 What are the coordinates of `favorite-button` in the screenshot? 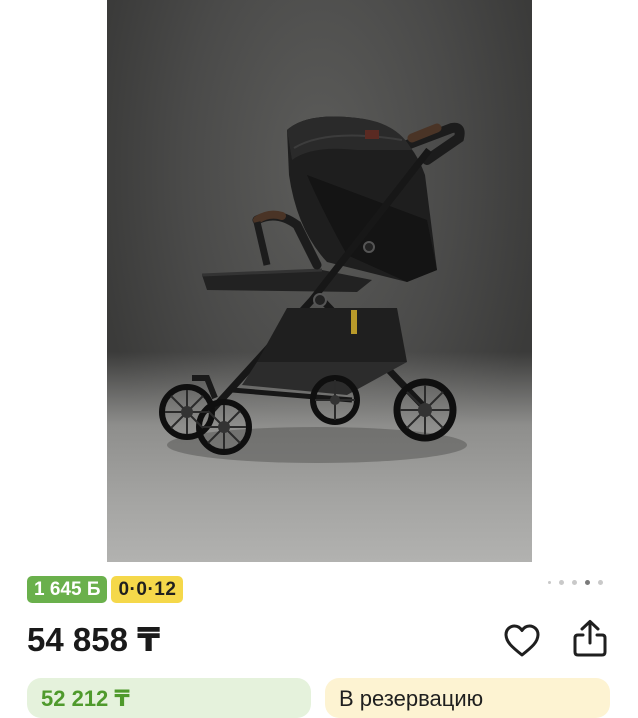 It's located at (522, 641).